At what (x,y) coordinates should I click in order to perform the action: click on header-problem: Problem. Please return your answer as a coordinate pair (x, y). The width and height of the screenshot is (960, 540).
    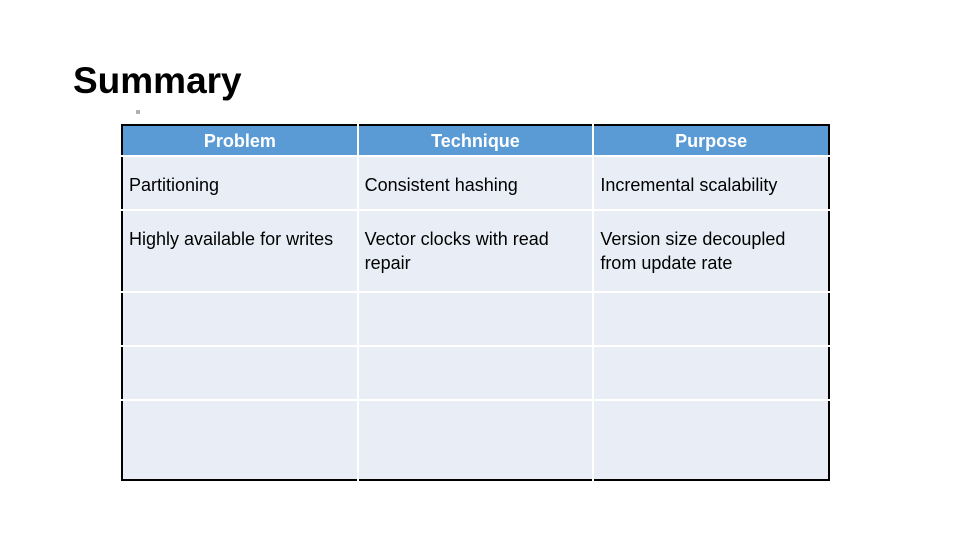
    Looking at the image, I should click on (240, 141).